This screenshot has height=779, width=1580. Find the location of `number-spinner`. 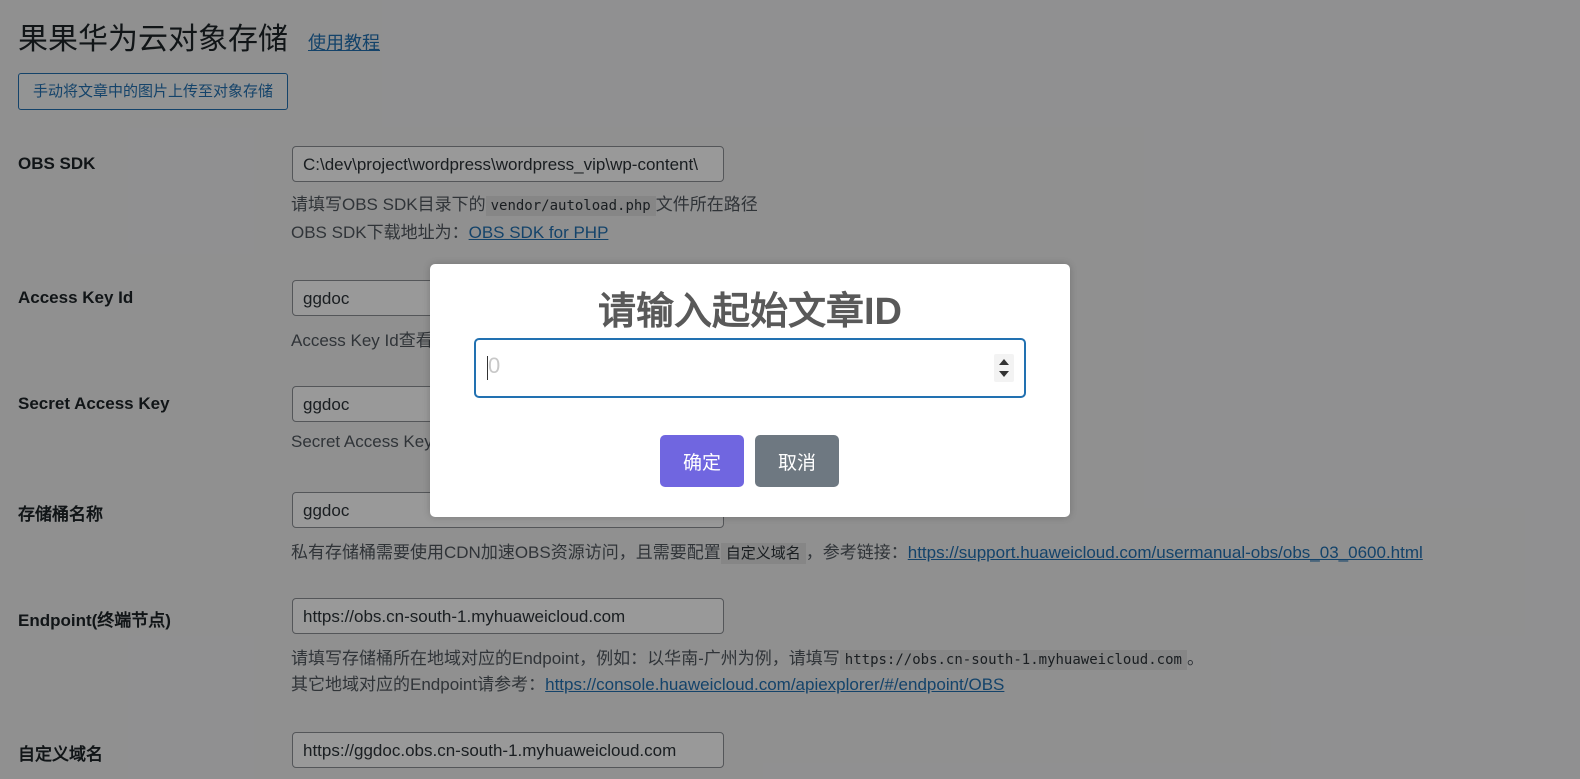

number-spinner is located at coordinates (1004, 368).